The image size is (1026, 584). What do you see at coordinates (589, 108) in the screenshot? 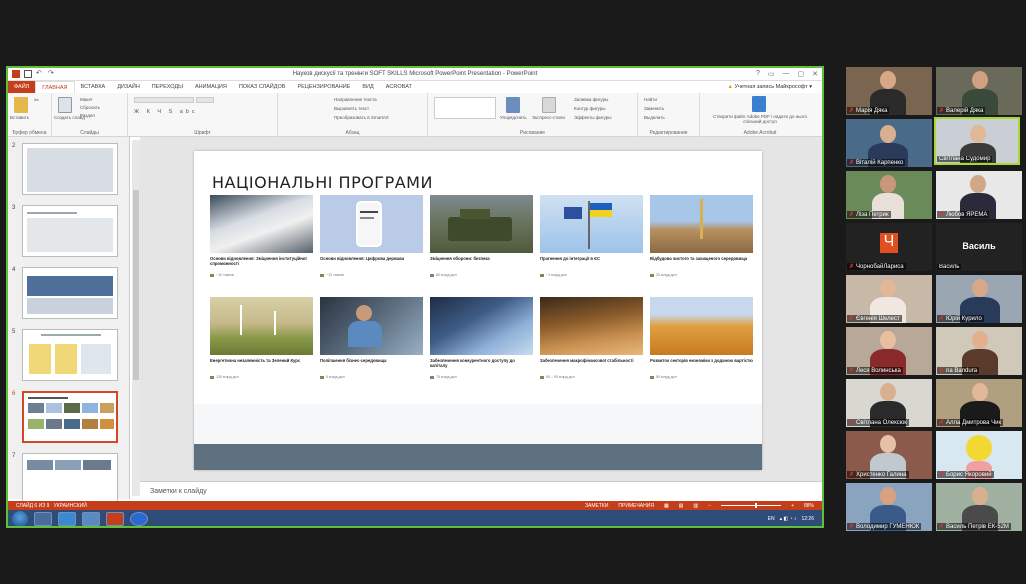
I see `shape-outline-button: Контур фигуры` at bounding box center [589, 108].